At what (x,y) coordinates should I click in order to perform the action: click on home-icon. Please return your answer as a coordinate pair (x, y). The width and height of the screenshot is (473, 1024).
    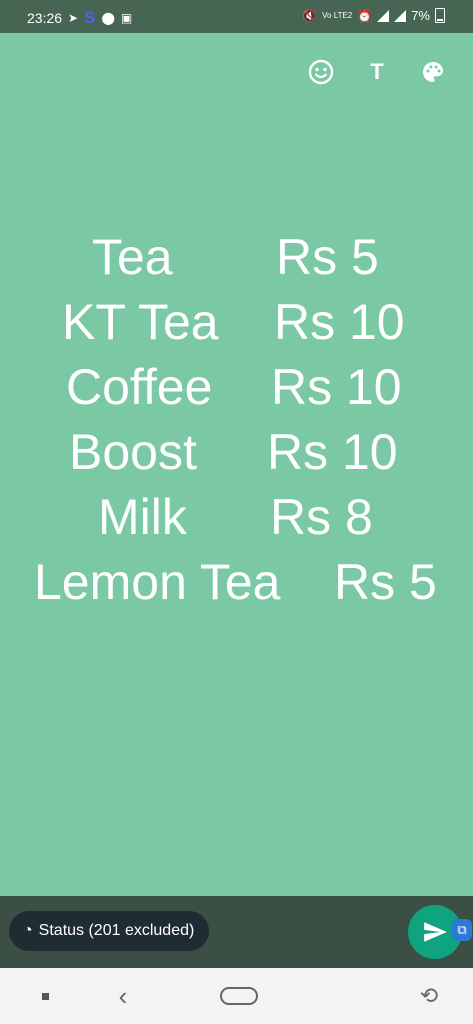
    Looking at the image, I should click on (239, 996).